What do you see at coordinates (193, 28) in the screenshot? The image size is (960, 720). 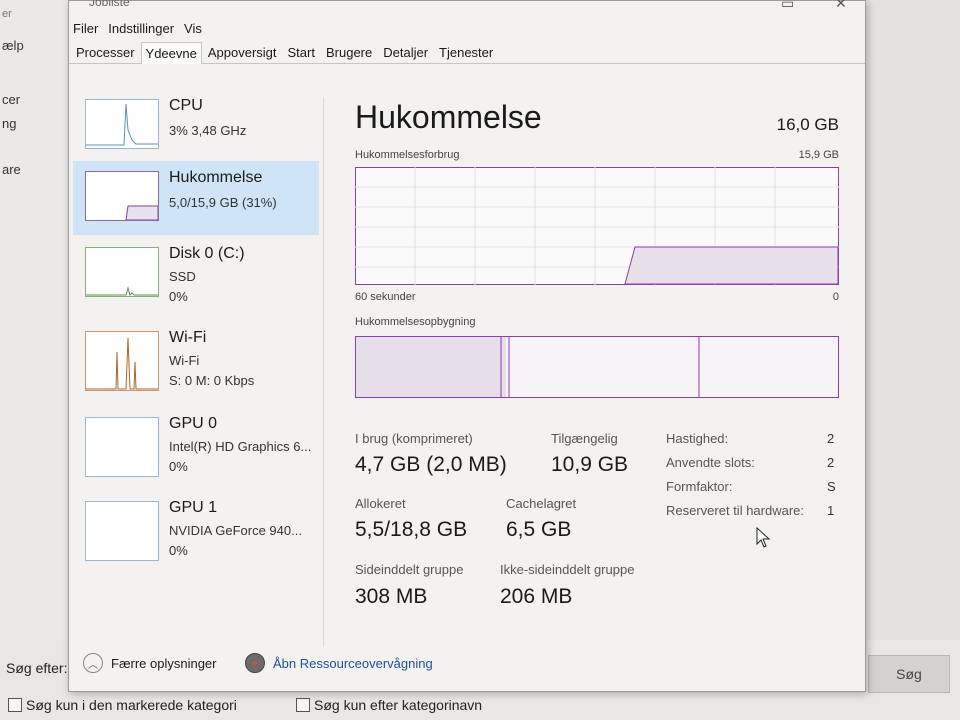 I see `menu-view: Vis` at bounding box center [193, 28].